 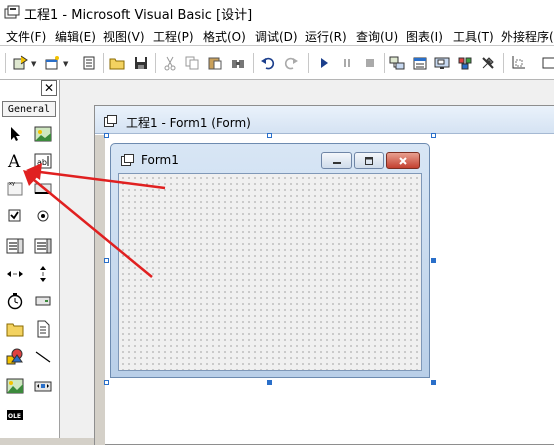 I want to click on copy-button, so click(x=192, y=63).